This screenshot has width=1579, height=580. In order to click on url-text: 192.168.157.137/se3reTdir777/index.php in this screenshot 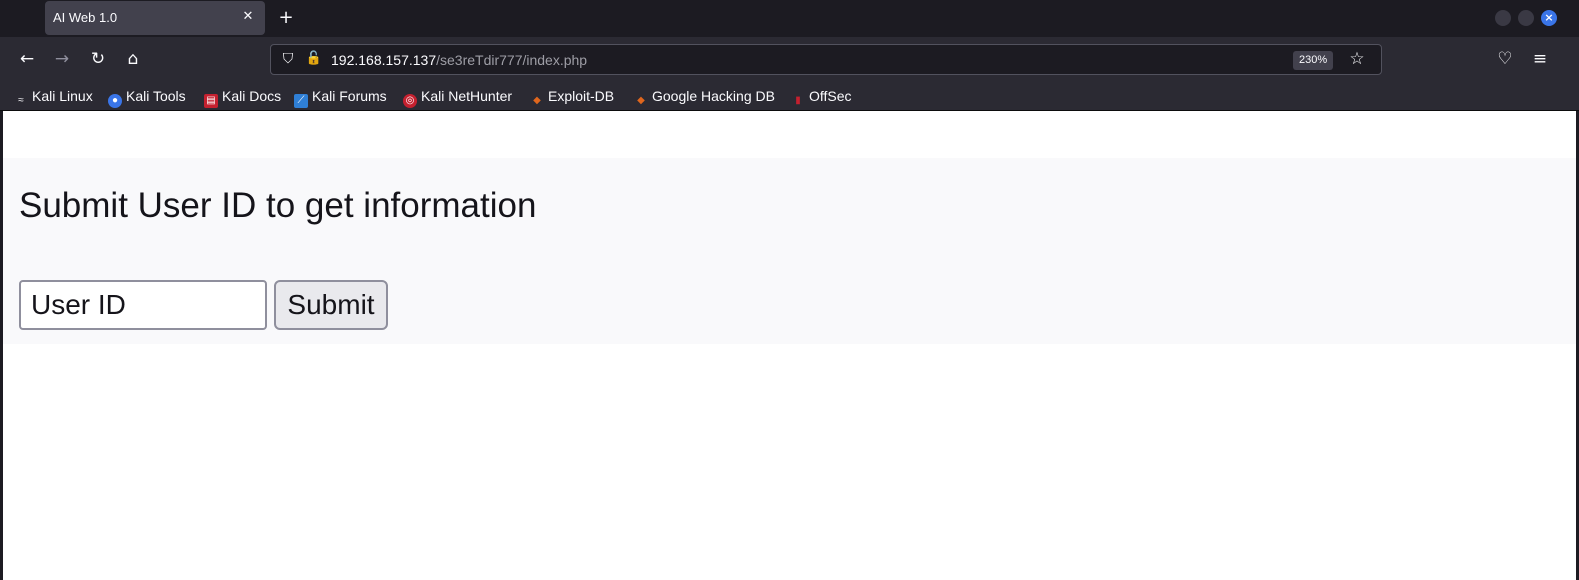, I will do `click(459, 60)`.